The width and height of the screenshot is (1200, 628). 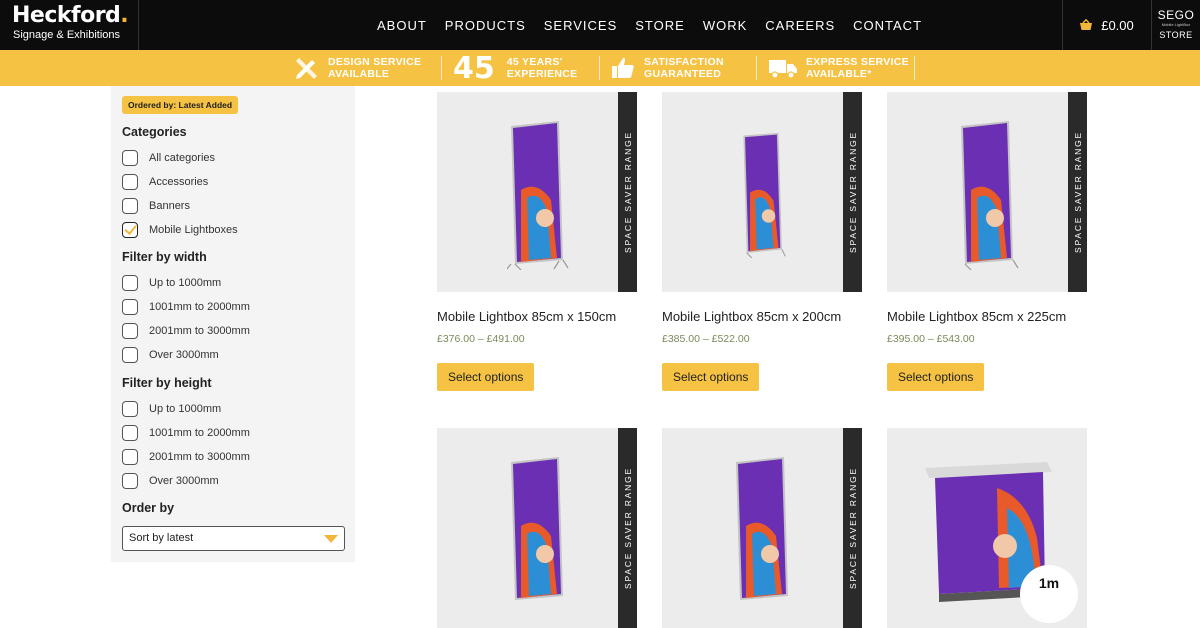 What do you see at coordinates (485, 38) in the screenshot?
I see `nav-products: PRODUCTS⌄` at bounding box center [485, 38].